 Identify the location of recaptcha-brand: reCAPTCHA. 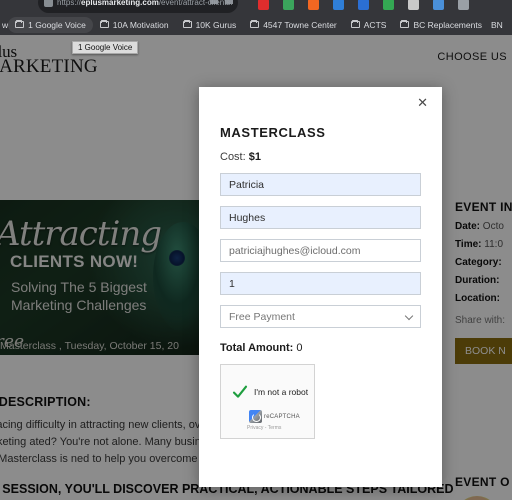
(282, 416).